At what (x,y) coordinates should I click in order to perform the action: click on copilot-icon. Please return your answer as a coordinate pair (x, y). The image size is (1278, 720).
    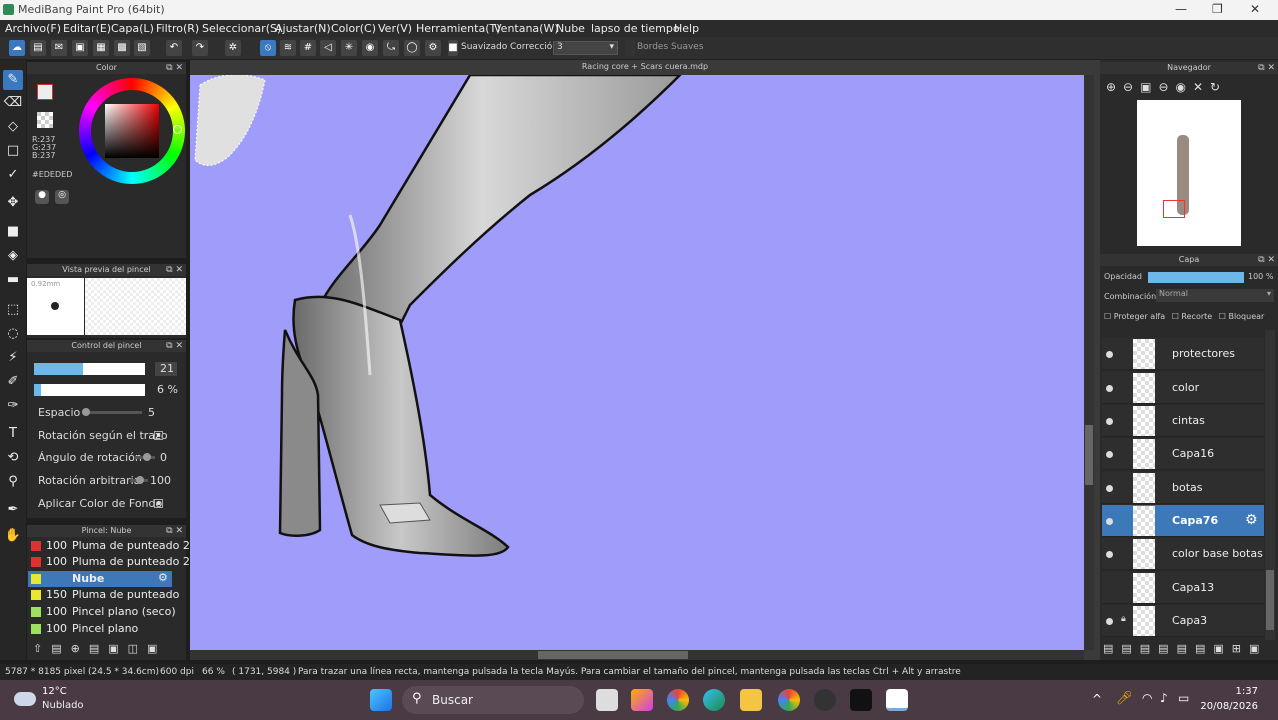
    Looking at the image, I should click on (642, 700).